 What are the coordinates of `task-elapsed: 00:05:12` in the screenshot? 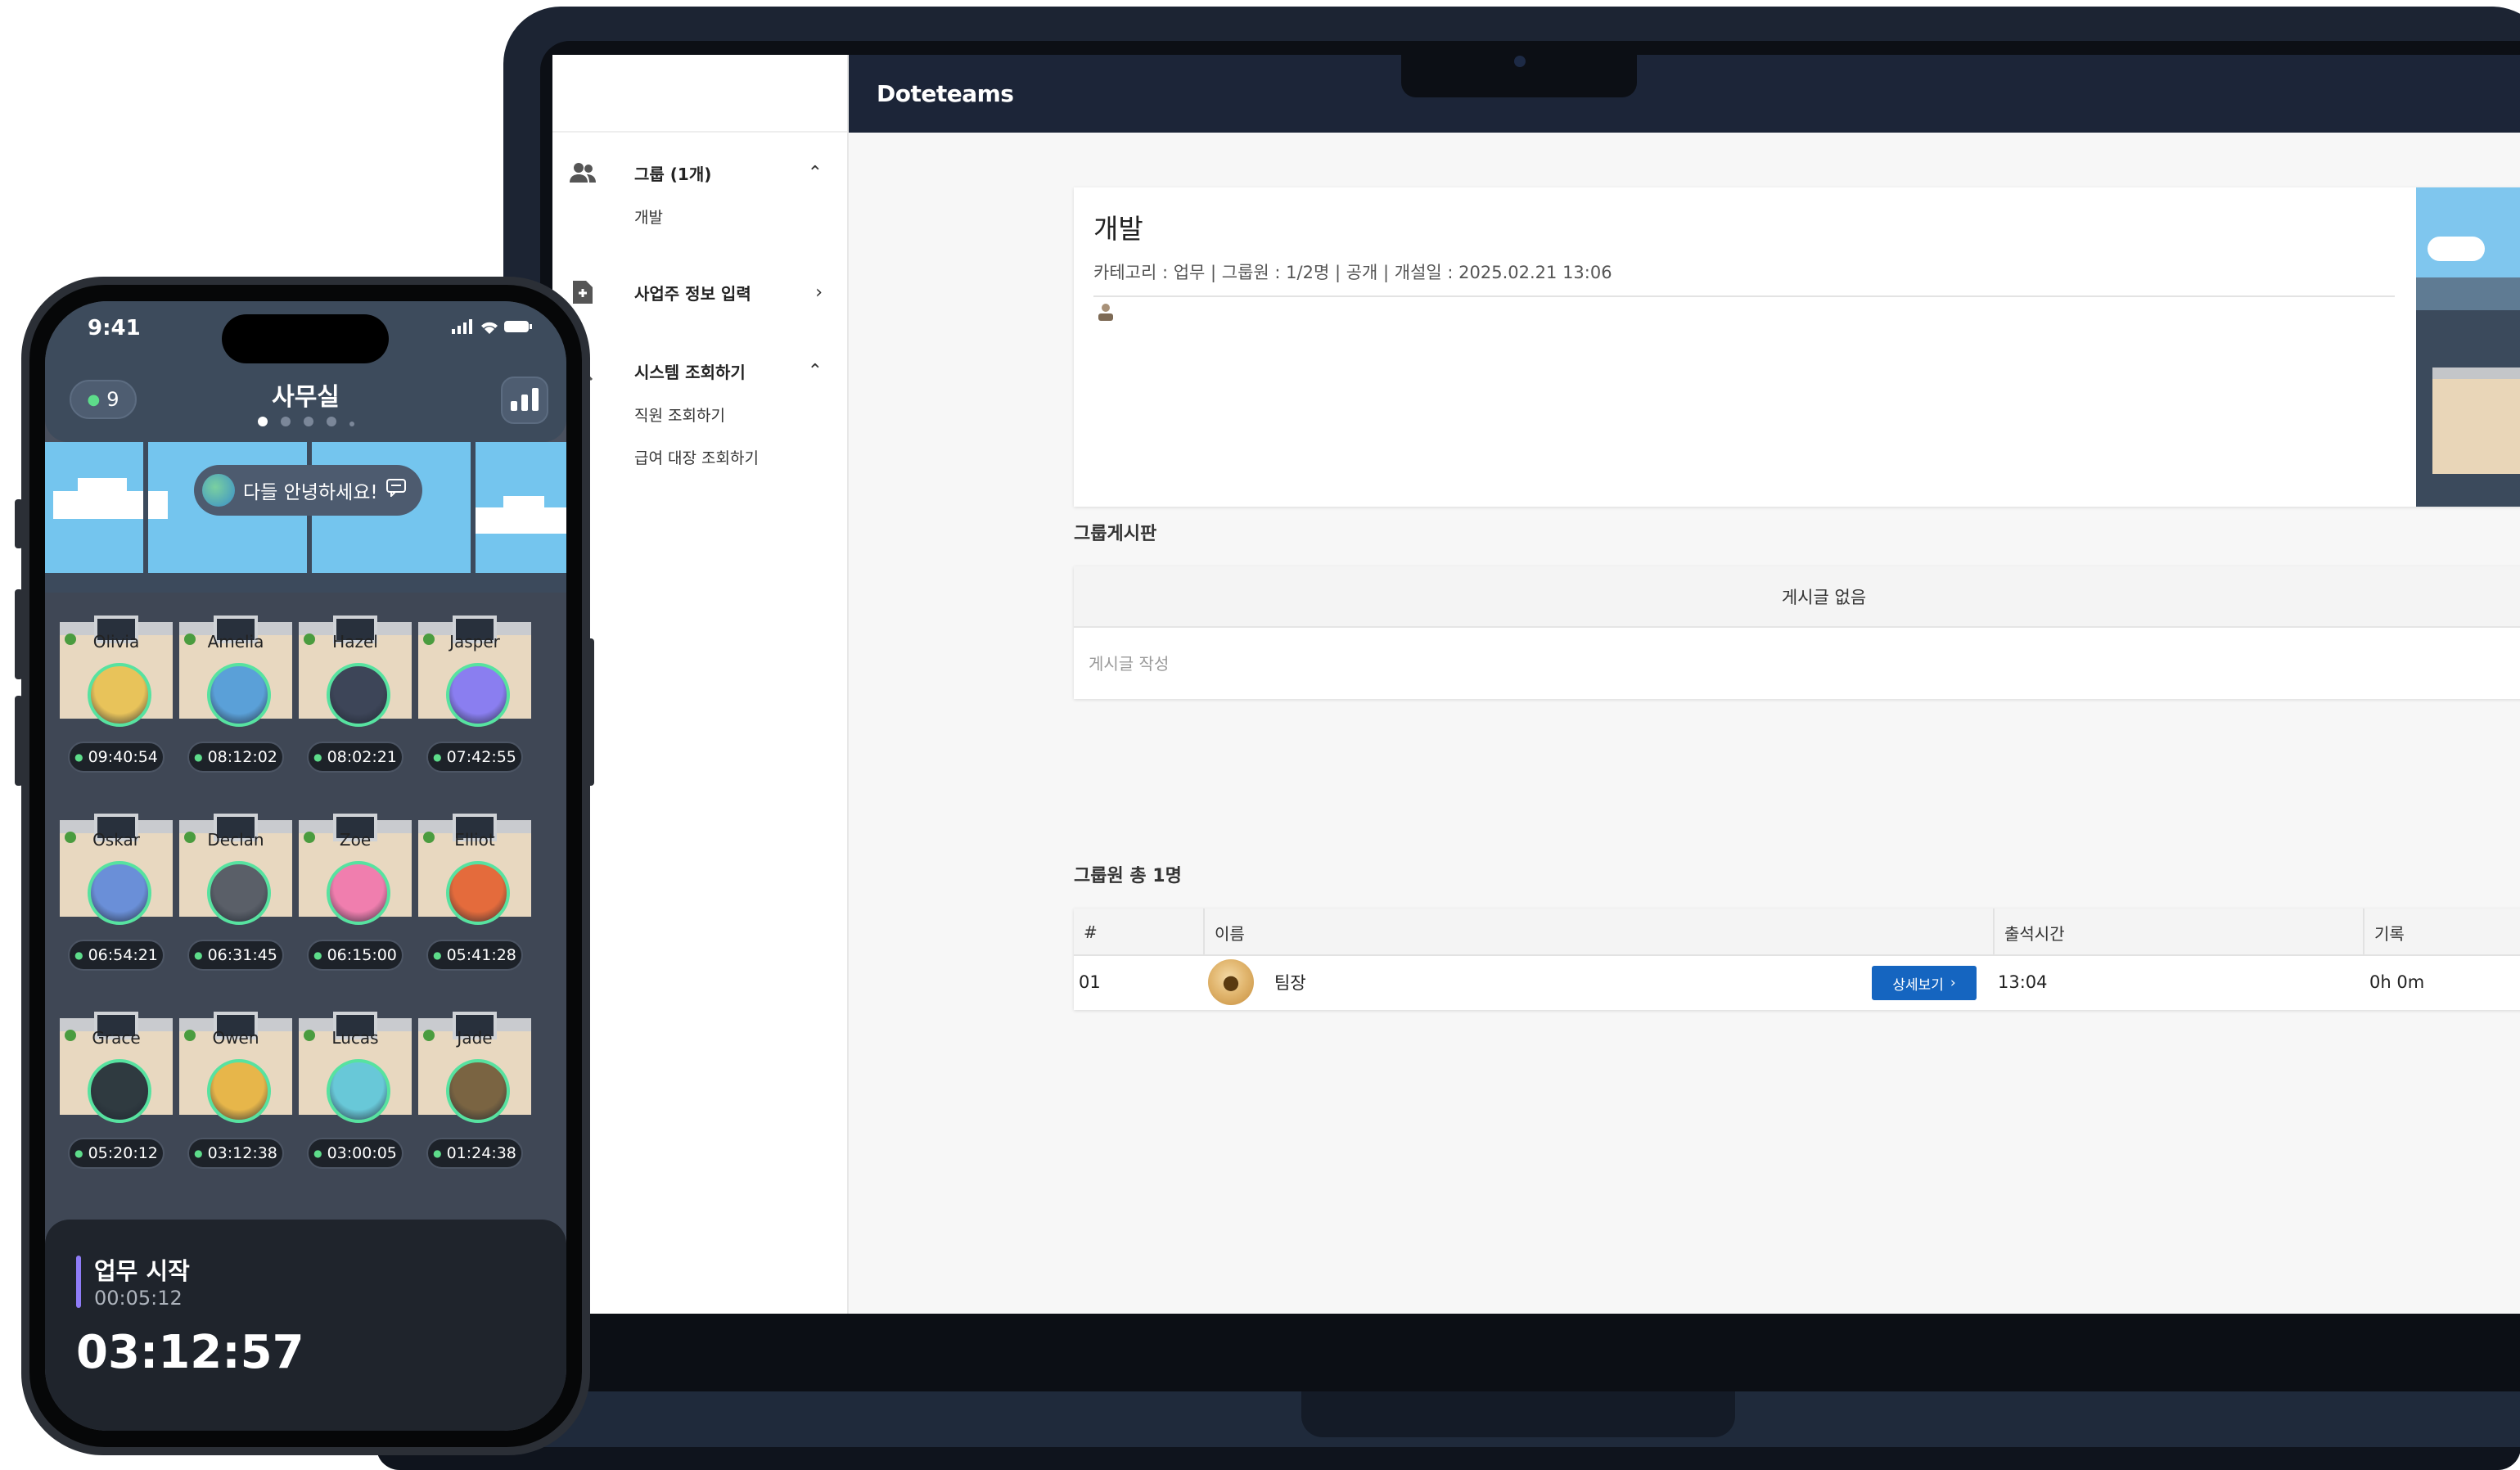 It's located at (139, 1298).